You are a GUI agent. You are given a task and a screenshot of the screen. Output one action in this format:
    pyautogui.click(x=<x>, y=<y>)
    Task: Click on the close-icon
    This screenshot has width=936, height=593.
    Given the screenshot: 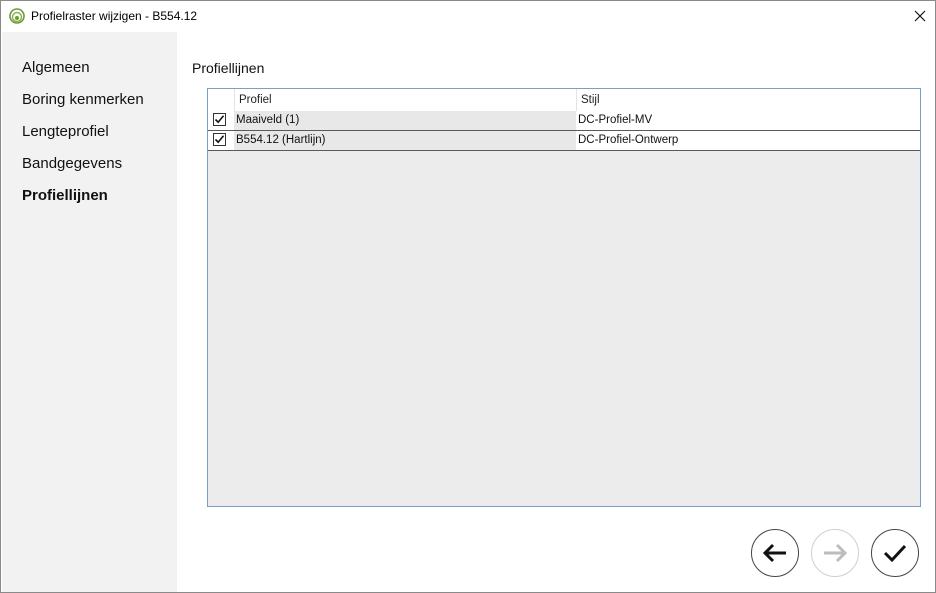 What is the action you would take?
    pyautogui.click(x=920, y=16)
    